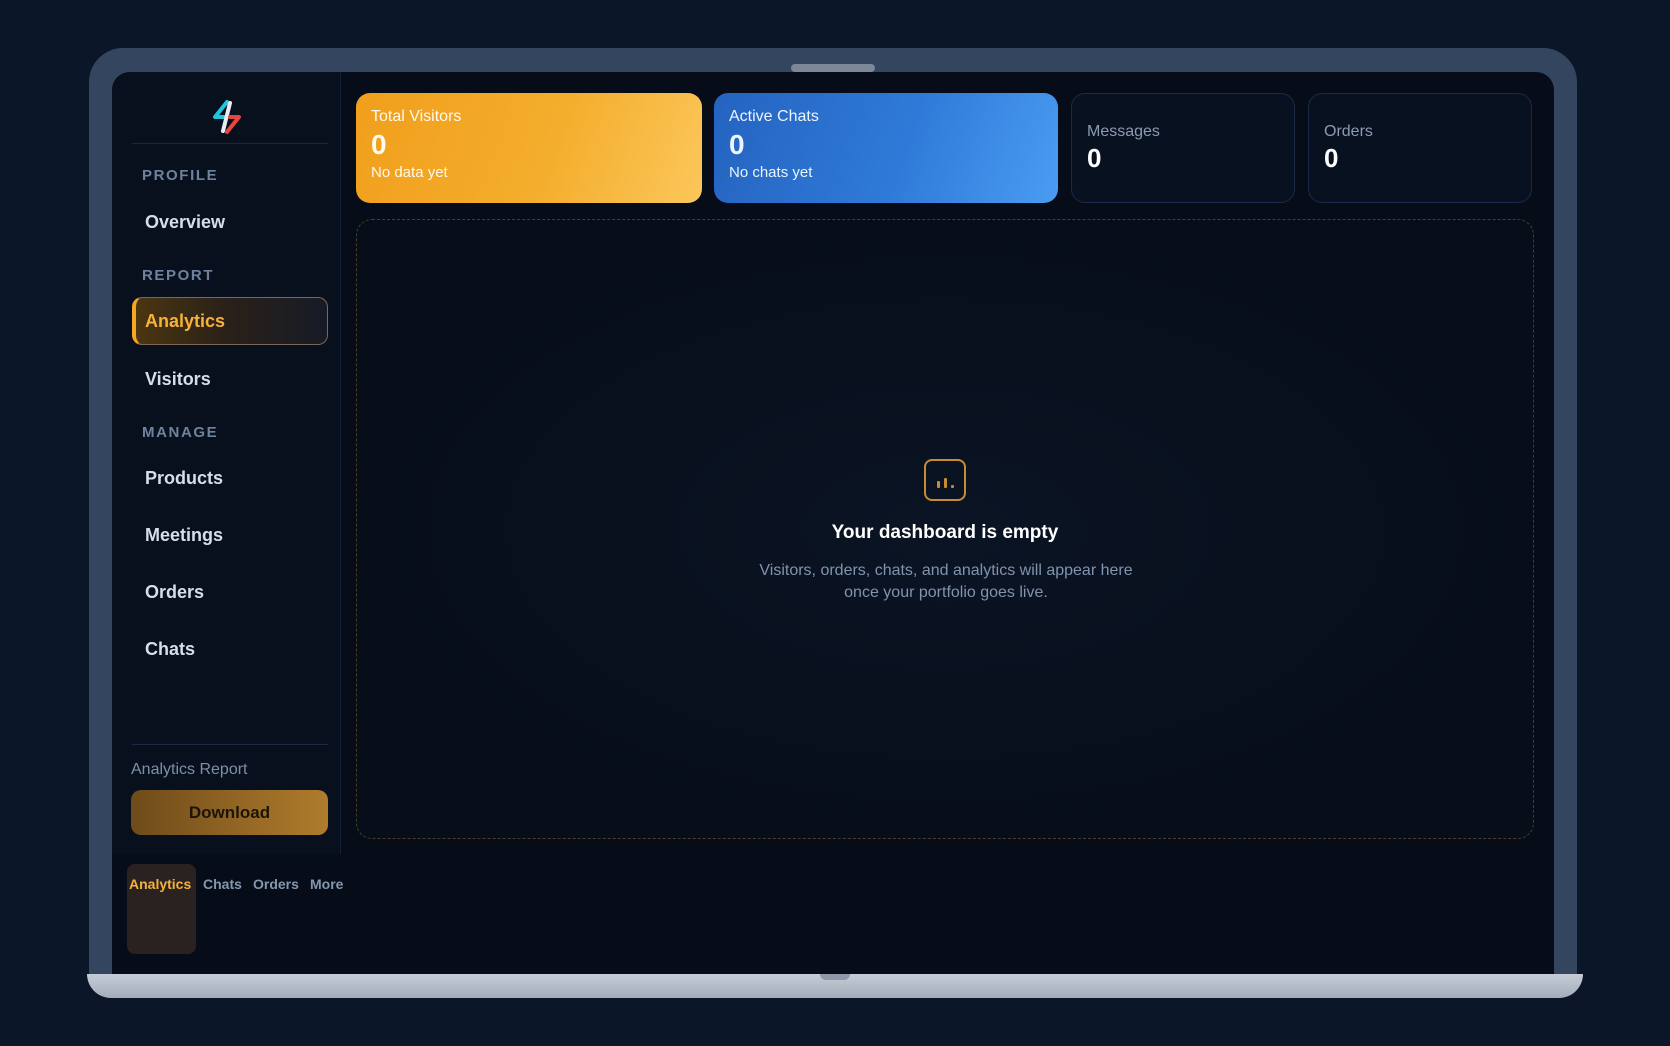 This screenshot has width=1670, height=1046. Describe the element at coordinates (229, 812) in the screenshot. I see `download-button: Download` at that location.